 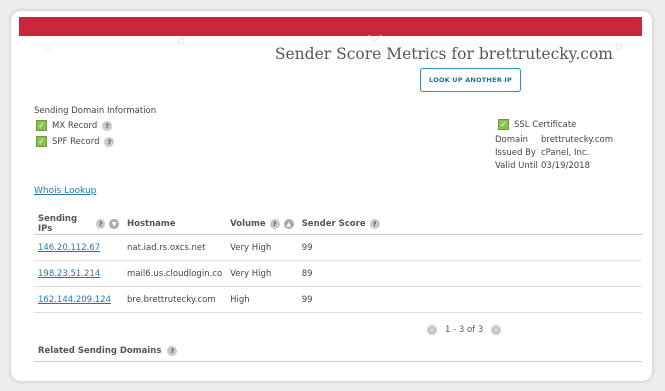 I want to click on ssl-label: SSL Certificate, so click(x=545, y=124).